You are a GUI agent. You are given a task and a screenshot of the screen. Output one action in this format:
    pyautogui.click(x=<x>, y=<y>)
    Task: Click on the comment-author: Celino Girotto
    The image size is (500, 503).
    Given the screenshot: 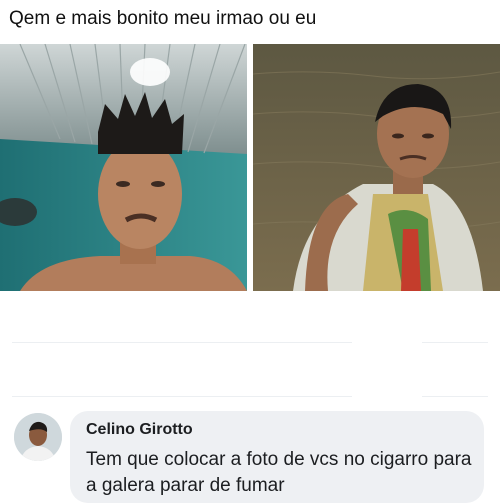 What is the action you would take?
    pyautogui.click(x=139, y=430)
    